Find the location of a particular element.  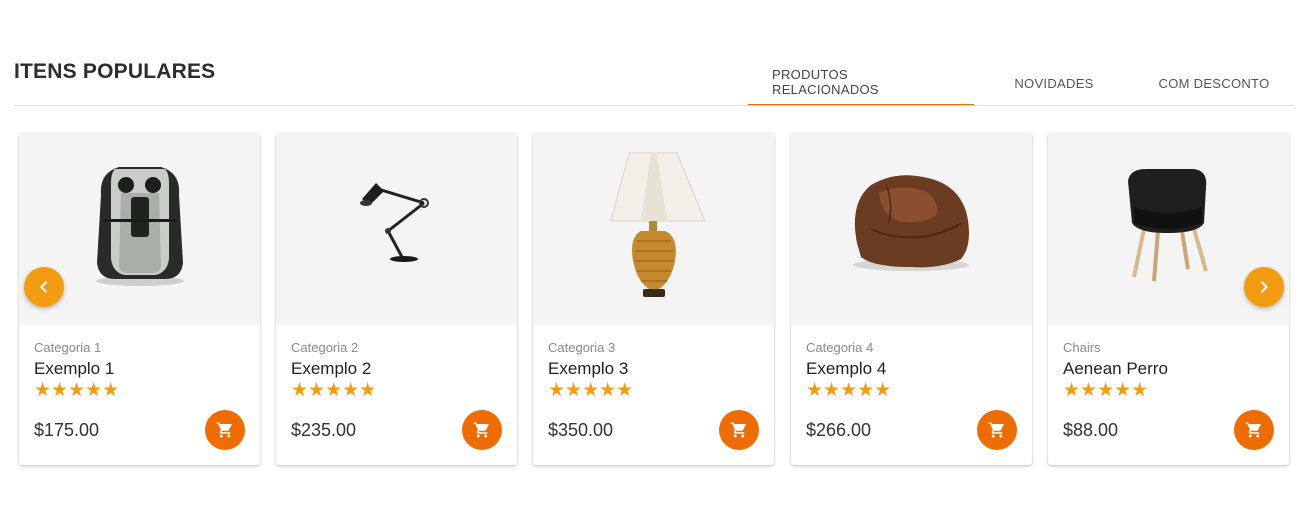

tab-com-desconto: COM DESCONTO is located at coordinates (1214, 83).